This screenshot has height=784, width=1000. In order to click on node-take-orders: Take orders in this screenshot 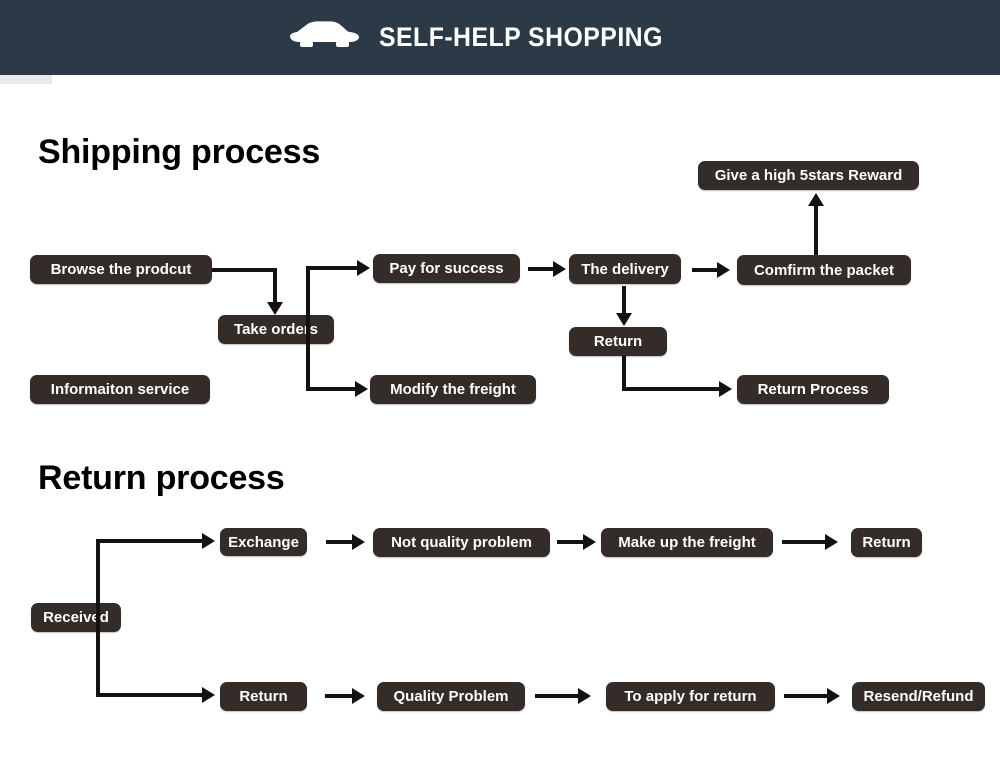, I will do `click(276, 329)`.